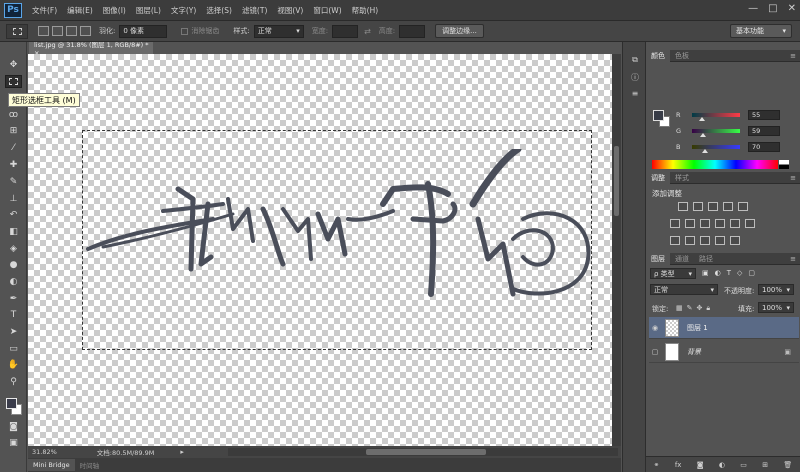  What do you see at coordinates (114, 10) in the screenshot?
I see `menu-image: 图像(I)` at bounding box center [114, 10].